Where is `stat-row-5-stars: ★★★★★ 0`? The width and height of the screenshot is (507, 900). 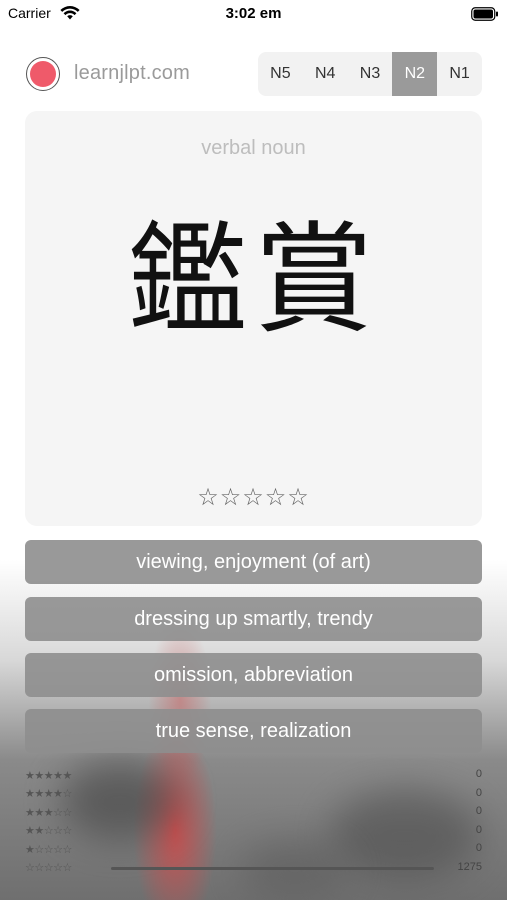
stat-row-5-stars: ★★★★★ 0 is located at coordinates (253, 775).